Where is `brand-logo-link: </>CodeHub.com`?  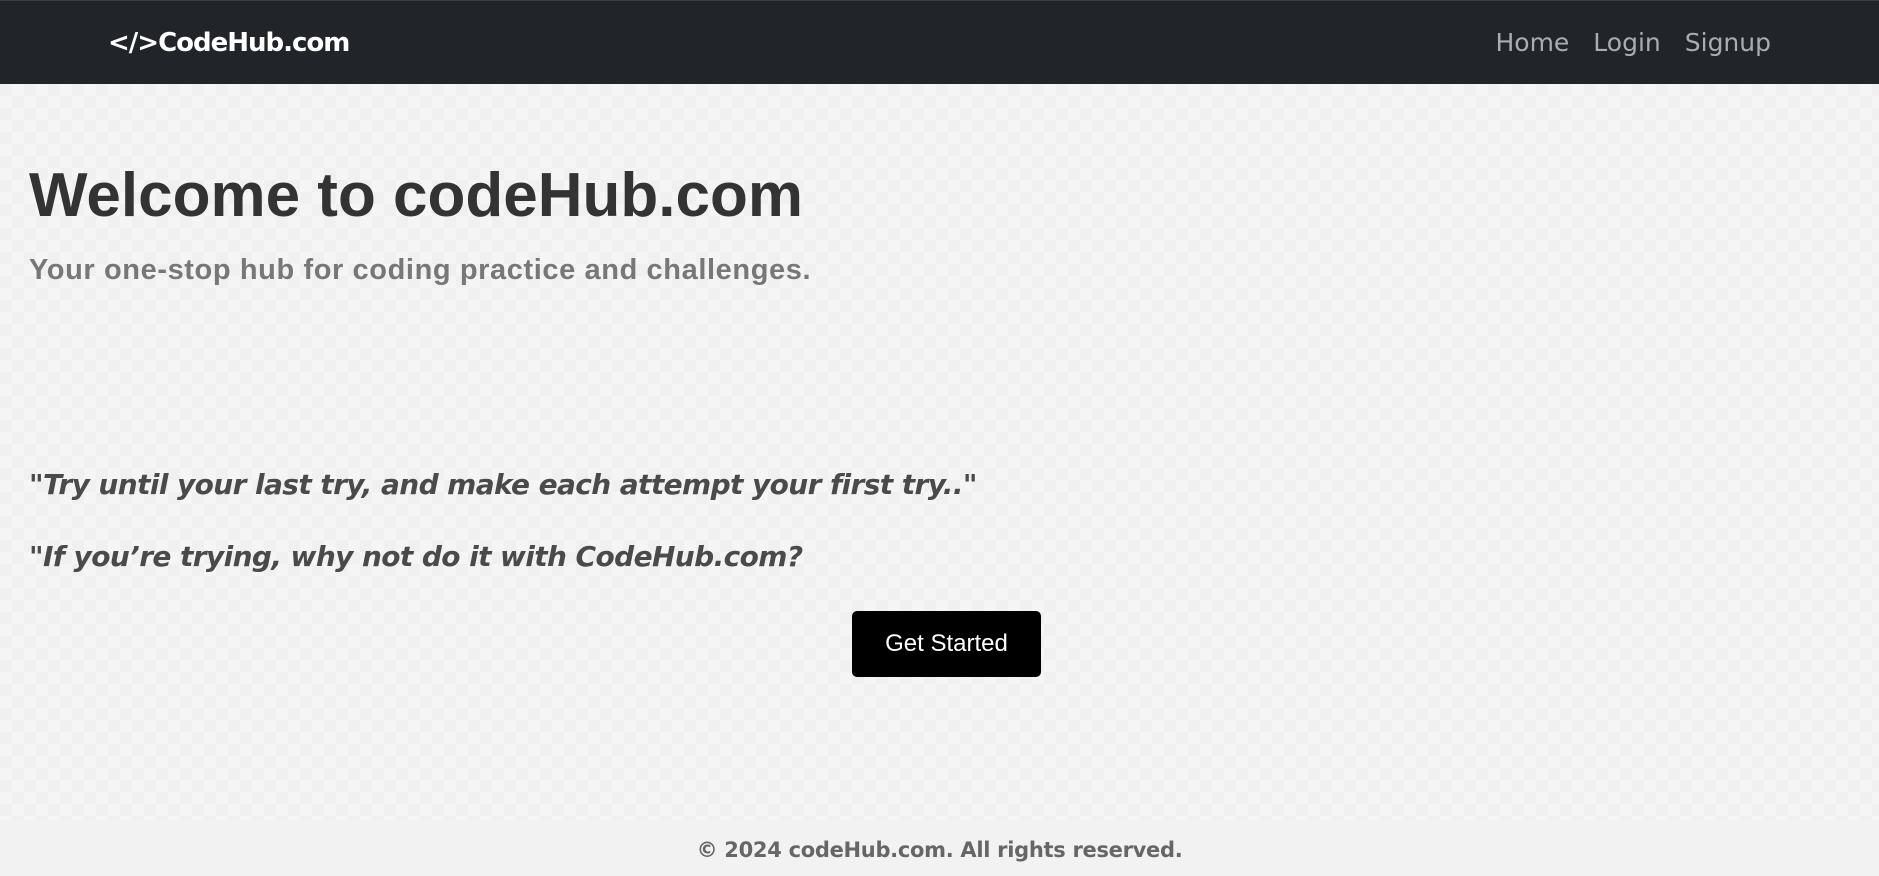
brand-logo-link: </>CodeHub.com is located at coordinates (229, 43).